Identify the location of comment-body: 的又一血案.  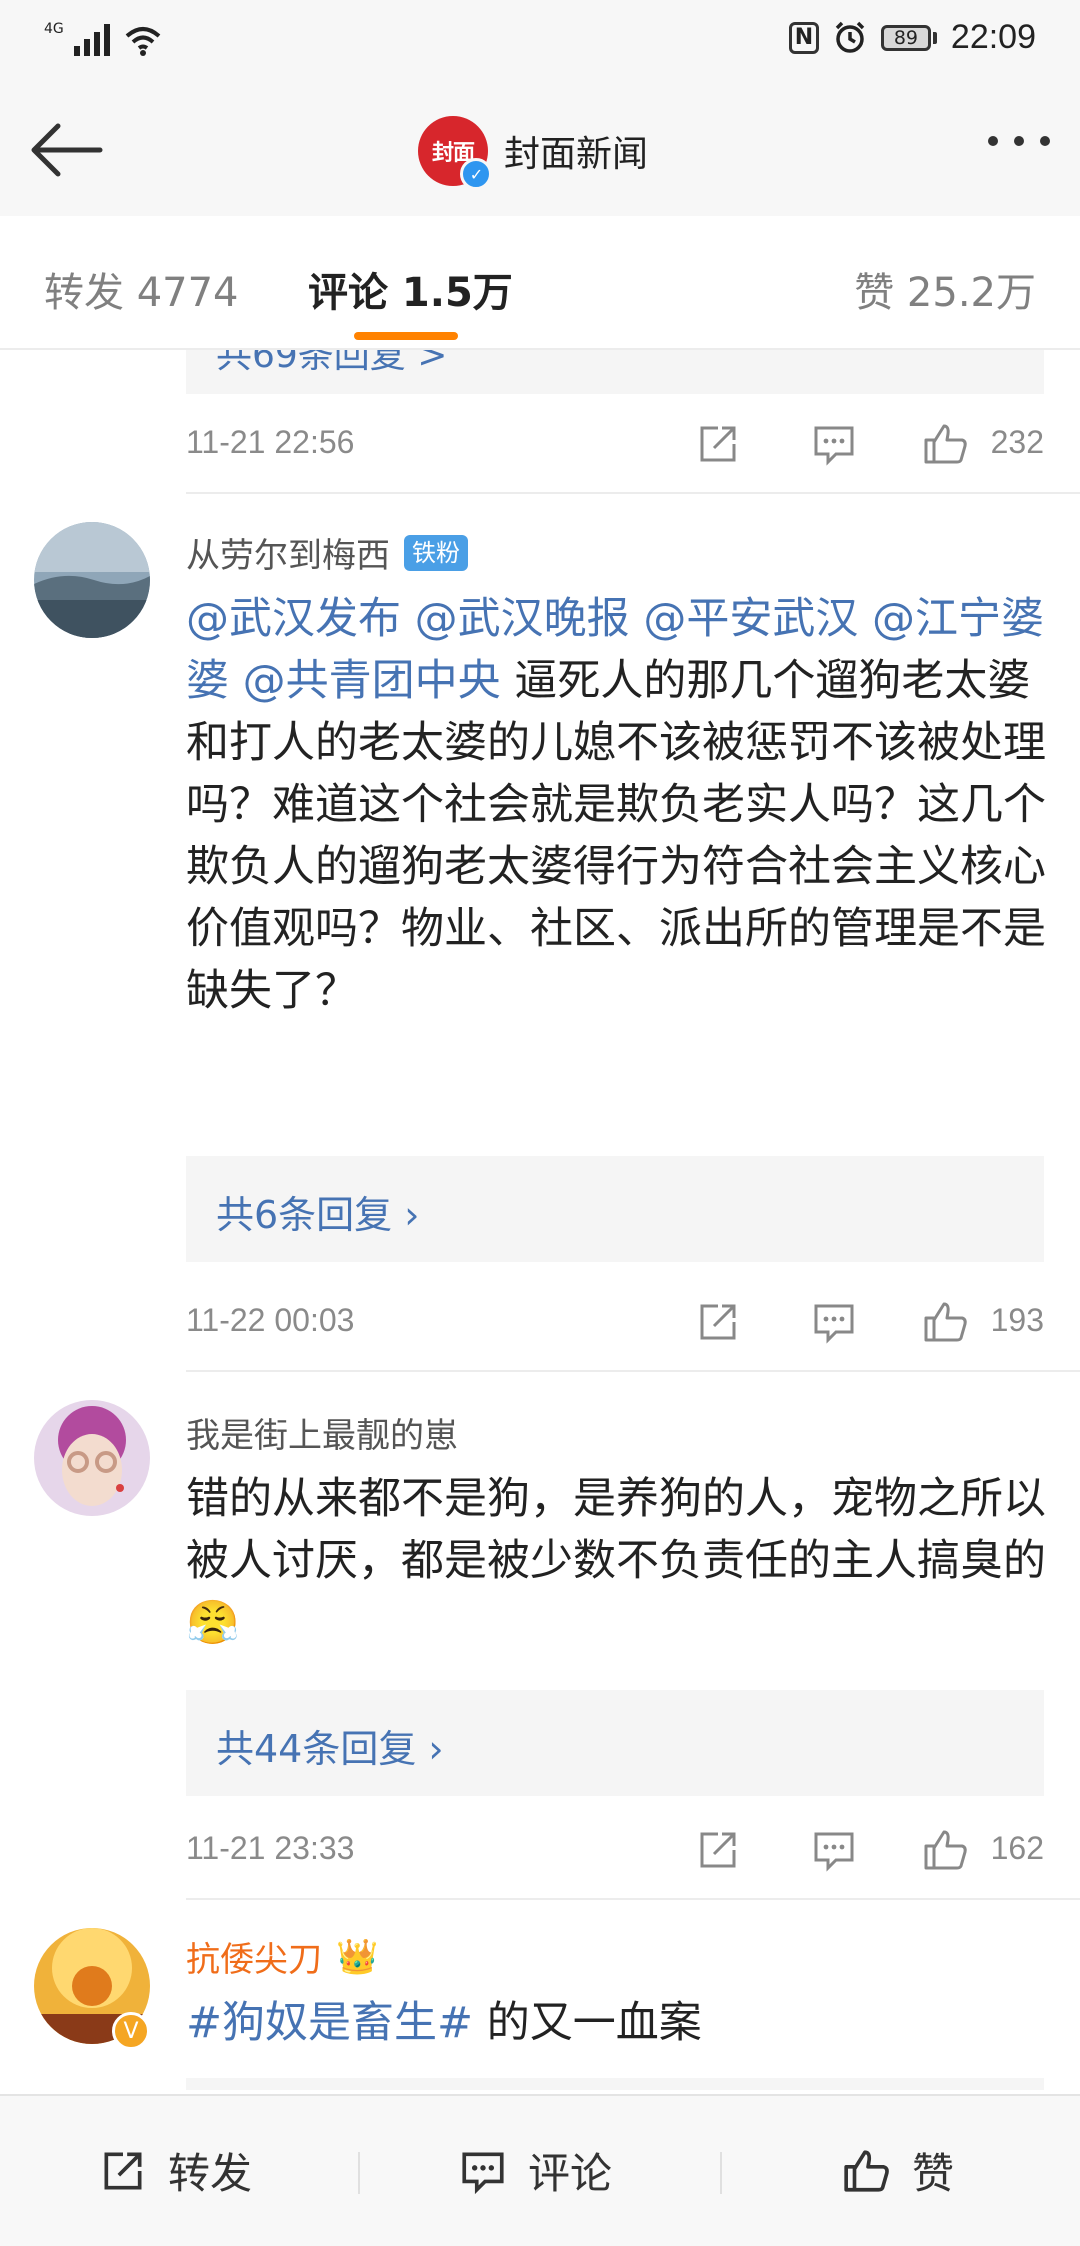
(587, 2023).